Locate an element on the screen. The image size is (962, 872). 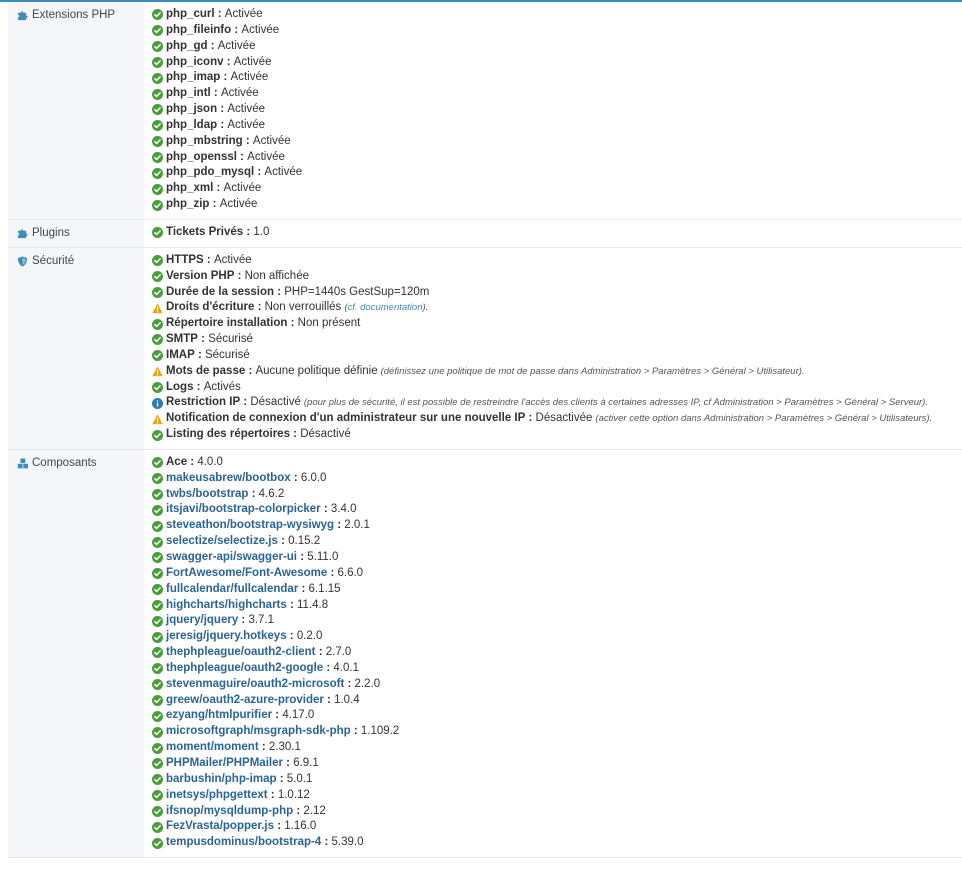
component-link: PHPMailer/PHPMailer is located at coordinates (224, 764).